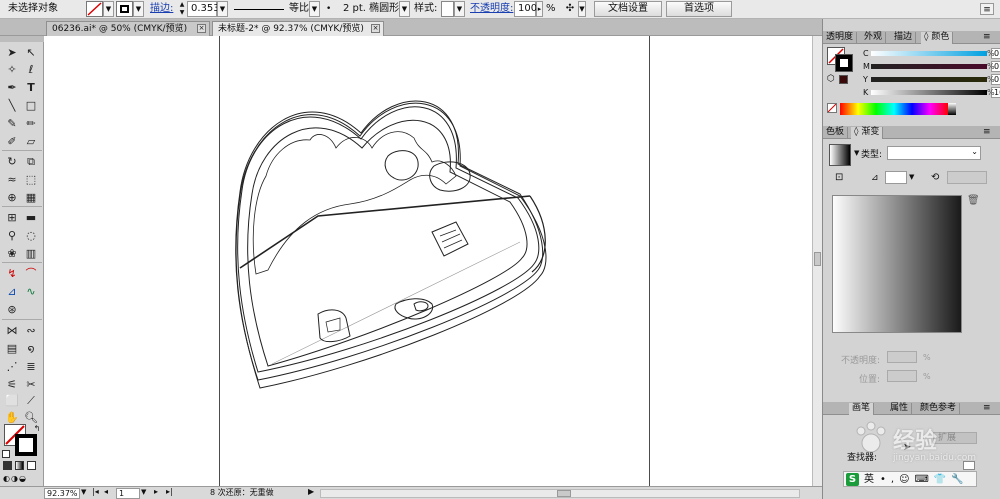 This screenshot has width=1000, height=499. What do you see at coordinates (31, 330) in the screenshot?
I see `envelope-tool-icon: ∾` at bounding box center [31, 330].